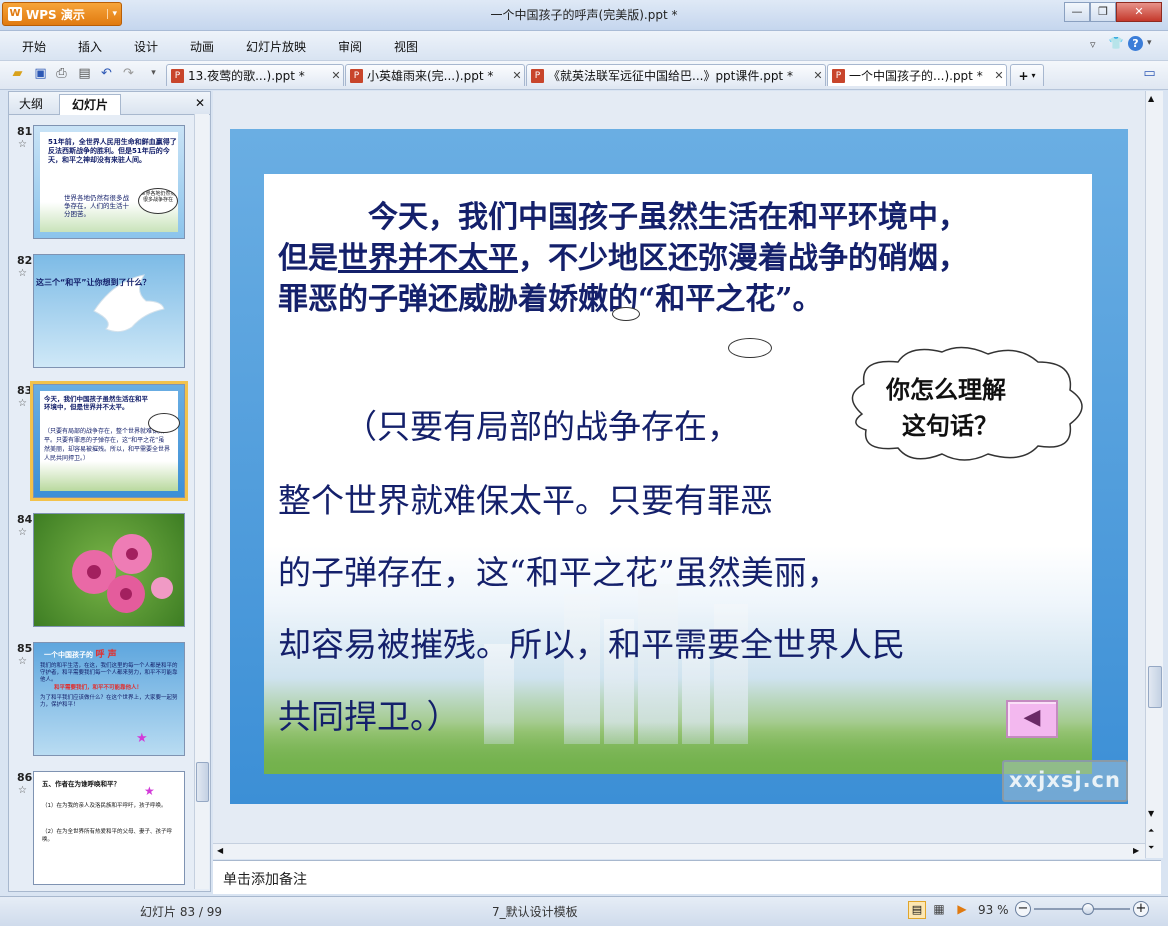 This screenshot has width=1168, height=926. What do you see at coordinates (109, 311) in the screenshot?
I see `slide-thumb-82: 这三个“和平”让你想到了什么？` at bounding box center [109, 311].